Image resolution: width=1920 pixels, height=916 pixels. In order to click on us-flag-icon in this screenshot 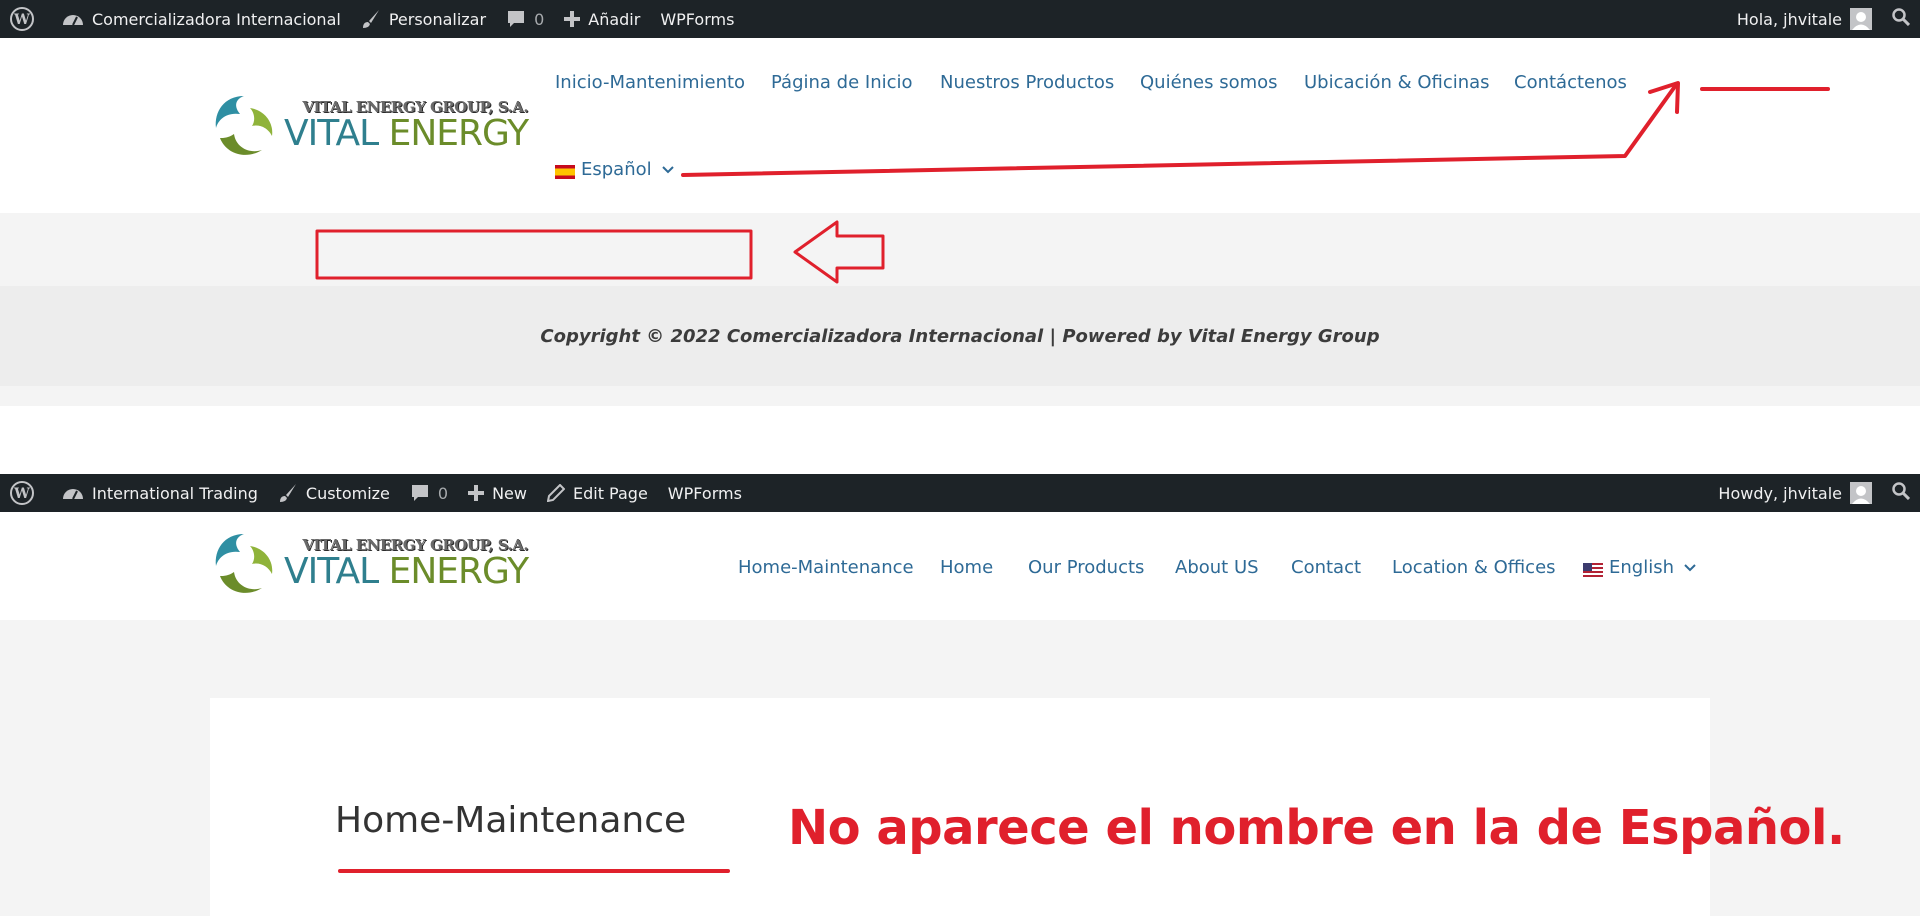, I will do `click(1593, 569)`.